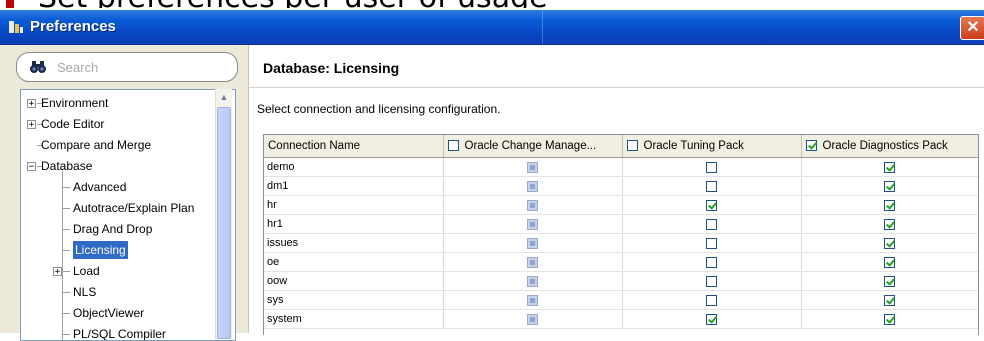 Image resolution: width=984 pixels, height=341 pixels. I want to click on connection-name-cell: hr, so click(354, 205).